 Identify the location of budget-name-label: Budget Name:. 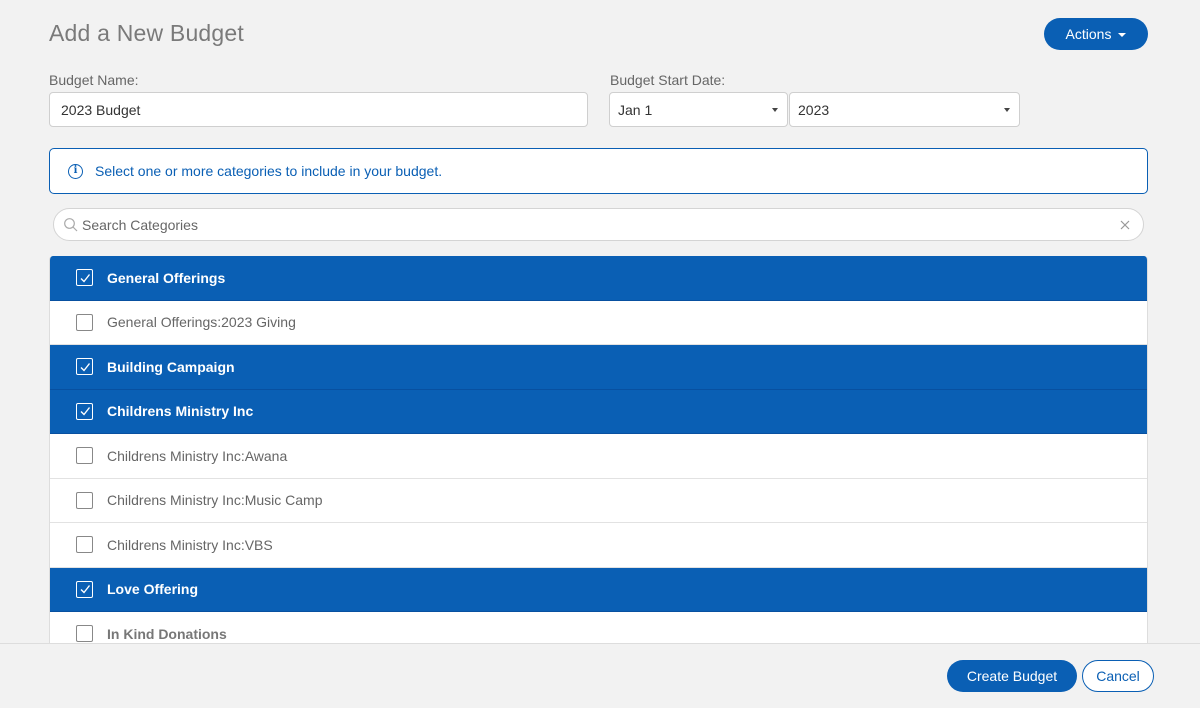
(94, 80).